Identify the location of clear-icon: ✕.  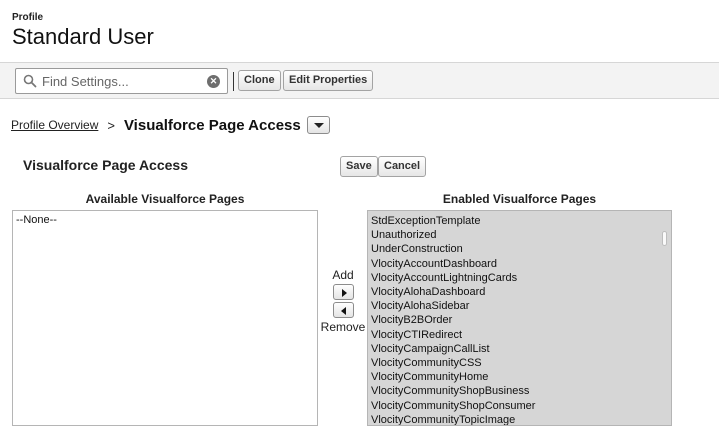
(213, 81).